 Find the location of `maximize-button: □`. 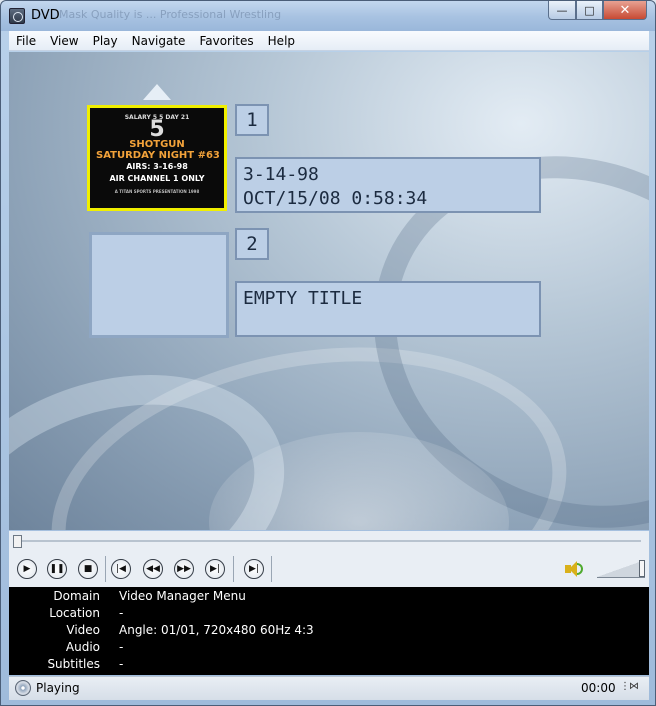

maximize-button: □ is located at coordinates (589, 10).